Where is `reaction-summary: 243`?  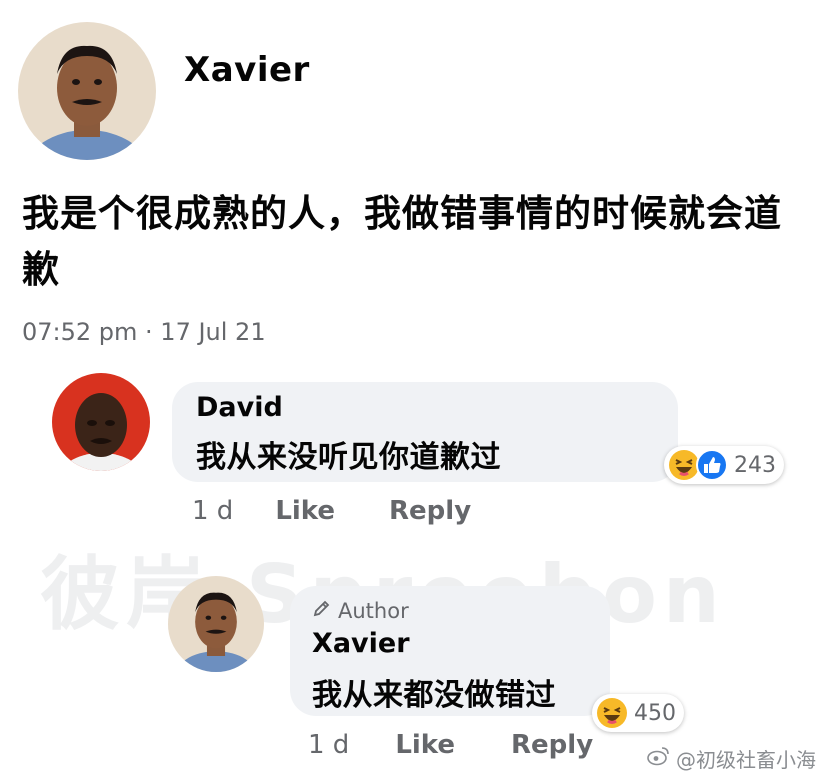 reaction-summary: 243 is located at coordinates (724, 465).